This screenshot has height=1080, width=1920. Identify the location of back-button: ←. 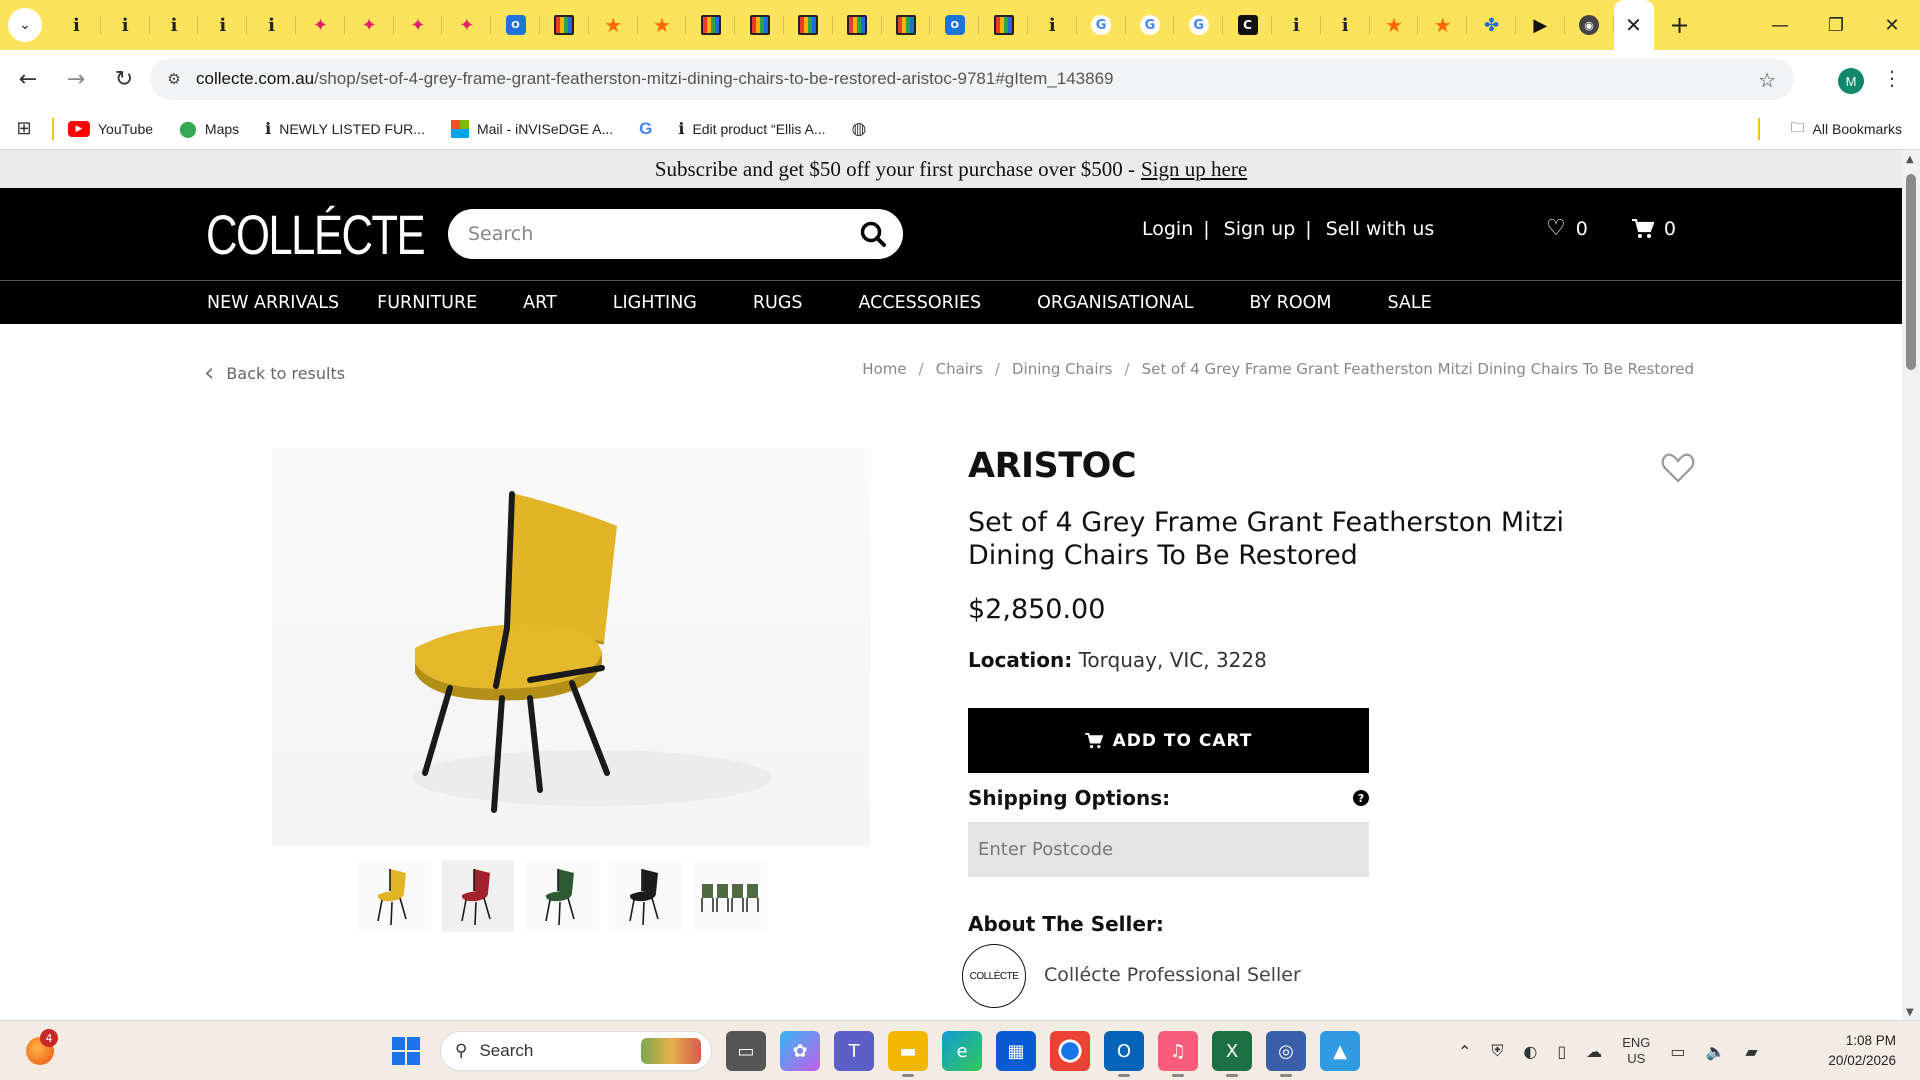
(28, 79).